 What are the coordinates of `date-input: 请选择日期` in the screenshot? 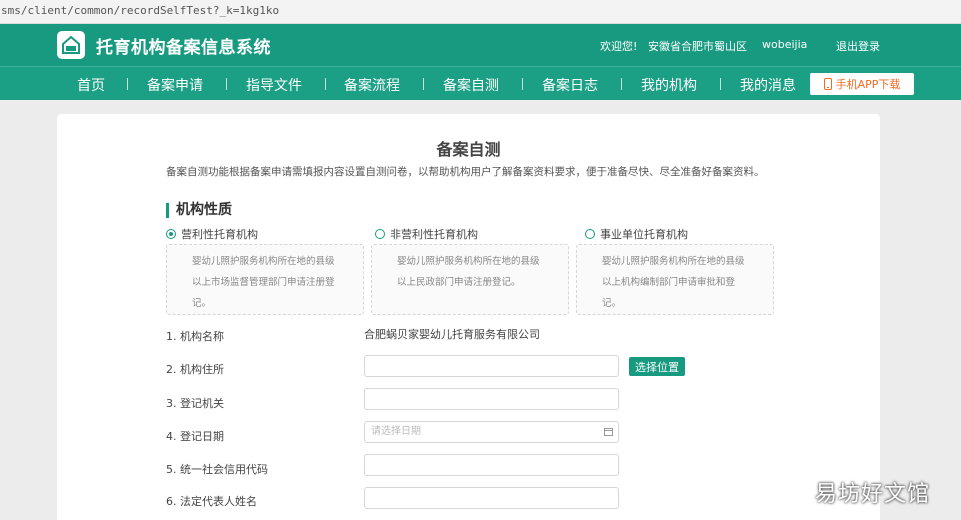 It's located at (491, 432).